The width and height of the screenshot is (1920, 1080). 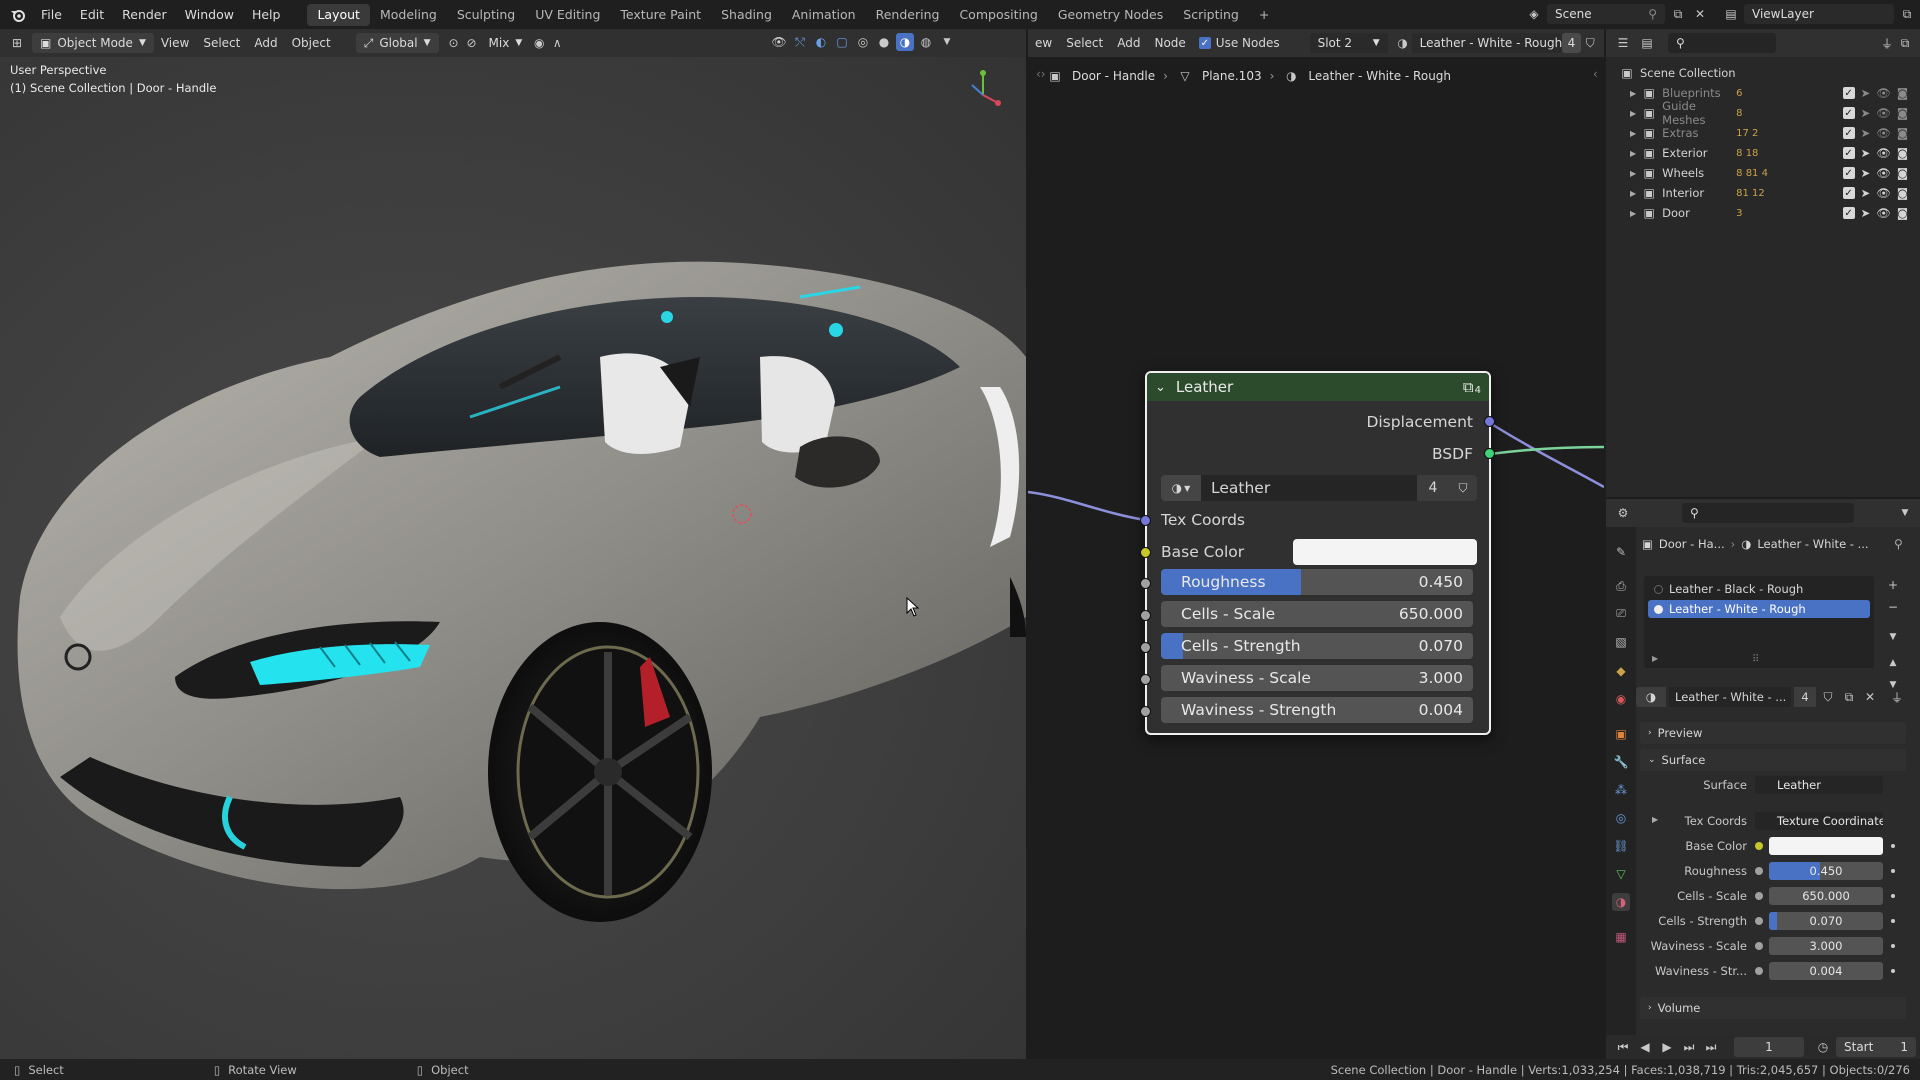 I want to click on material-browse-icon: ◑, so click(x=1403, y=43).